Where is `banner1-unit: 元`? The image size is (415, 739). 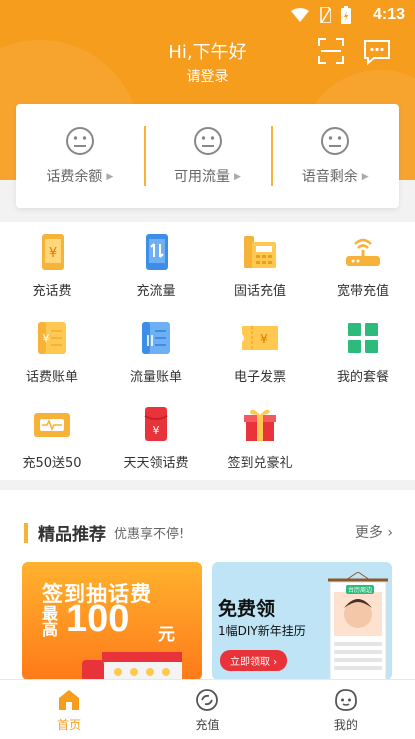
banner1-unit: 元 is located at coordinates (166, 635).